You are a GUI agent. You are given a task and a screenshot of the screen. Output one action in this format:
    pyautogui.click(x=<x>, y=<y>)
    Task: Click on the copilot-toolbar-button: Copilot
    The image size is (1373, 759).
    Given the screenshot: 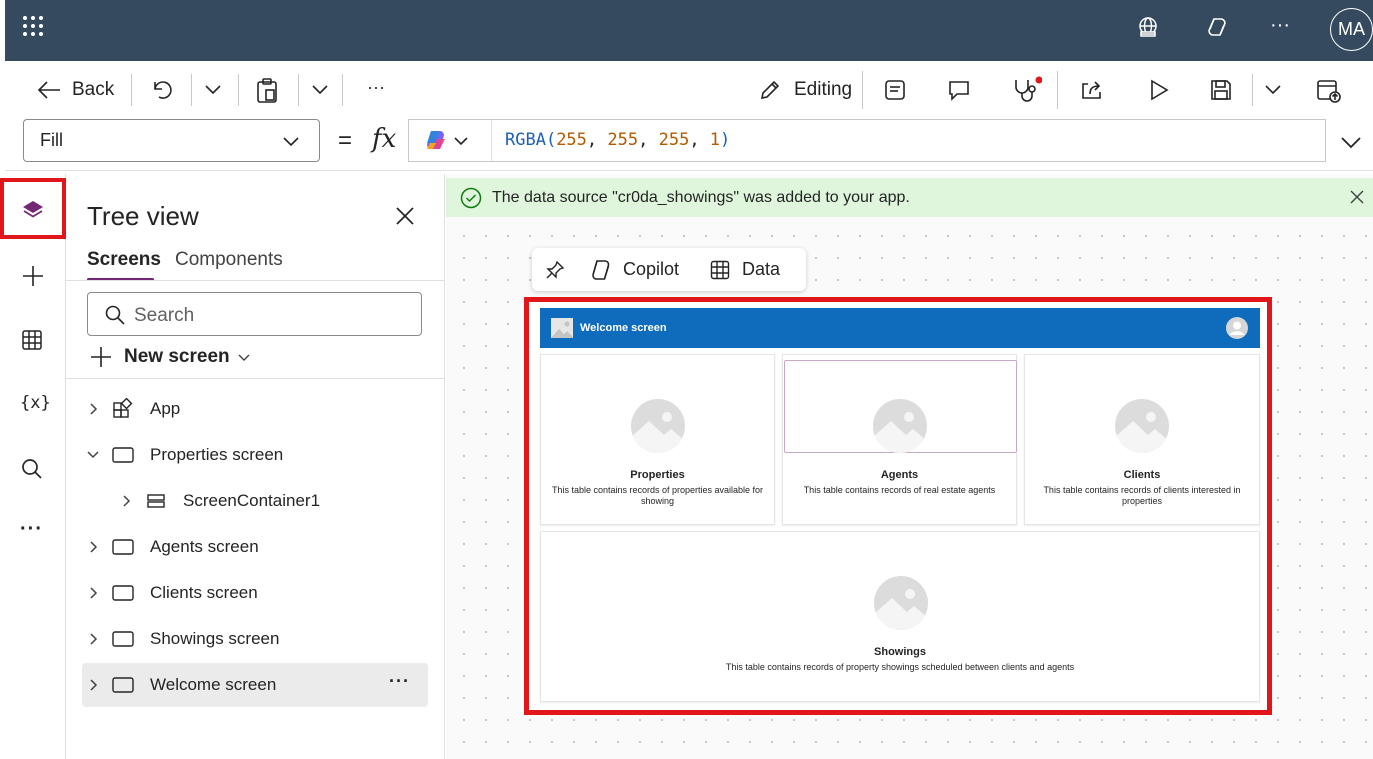 What is the action you would take?
    pyautogui.click(x=634, y=270)
    